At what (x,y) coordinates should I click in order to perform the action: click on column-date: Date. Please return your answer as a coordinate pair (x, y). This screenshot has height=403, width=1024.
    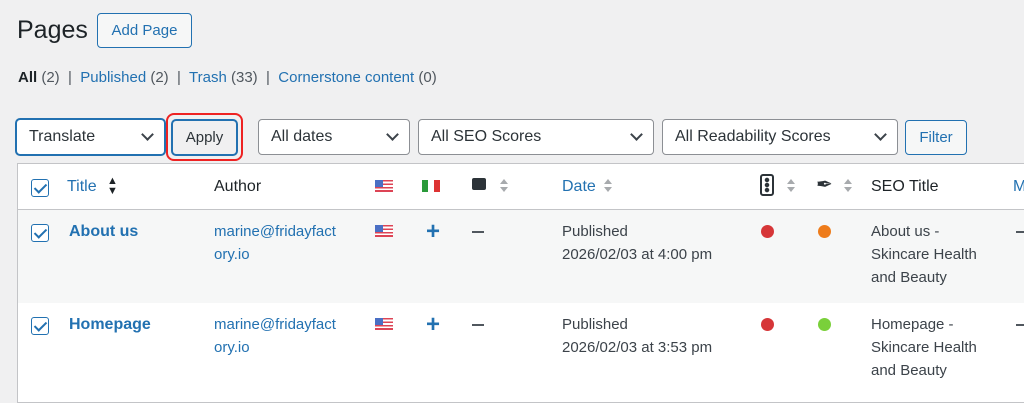
    Looking at the image, I should click on (579, 187).